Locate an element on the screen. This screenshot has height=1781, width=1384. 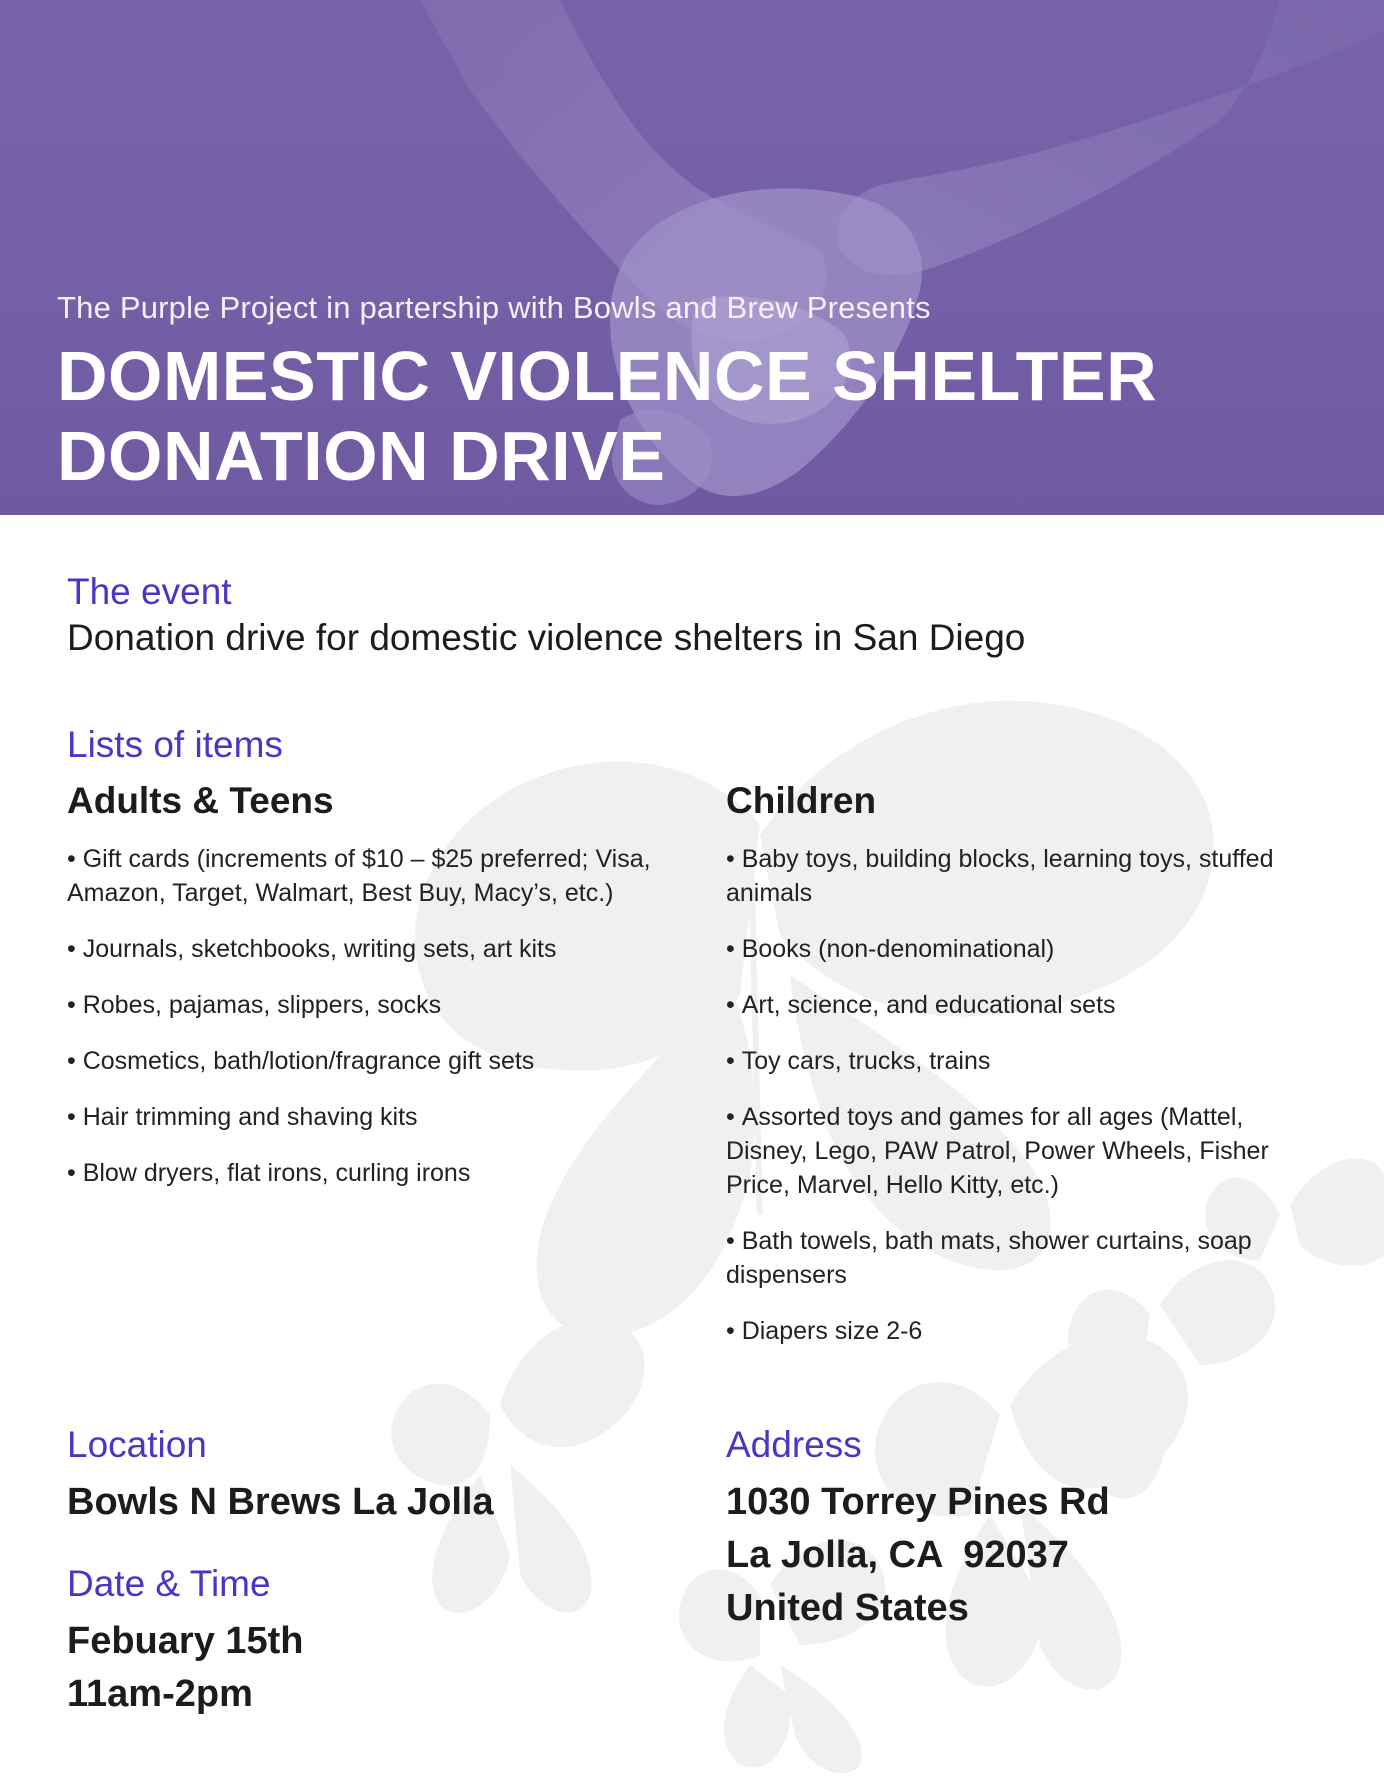
event-date: Febuary 15th is located at coordinates (185, 1641).